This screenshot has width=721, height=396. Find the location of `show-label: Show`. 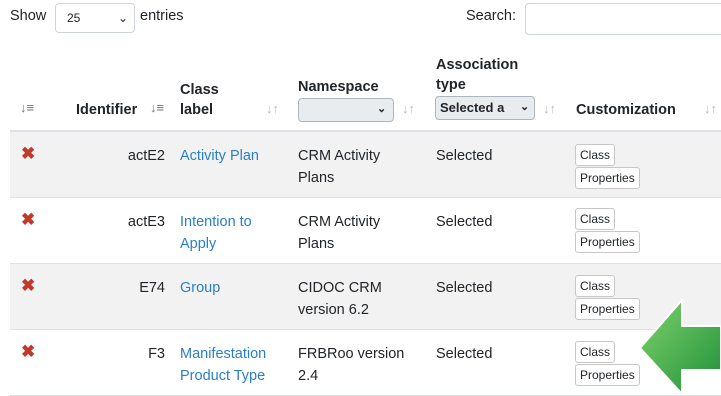

show-label: Show is located at coordinates (28, 16).